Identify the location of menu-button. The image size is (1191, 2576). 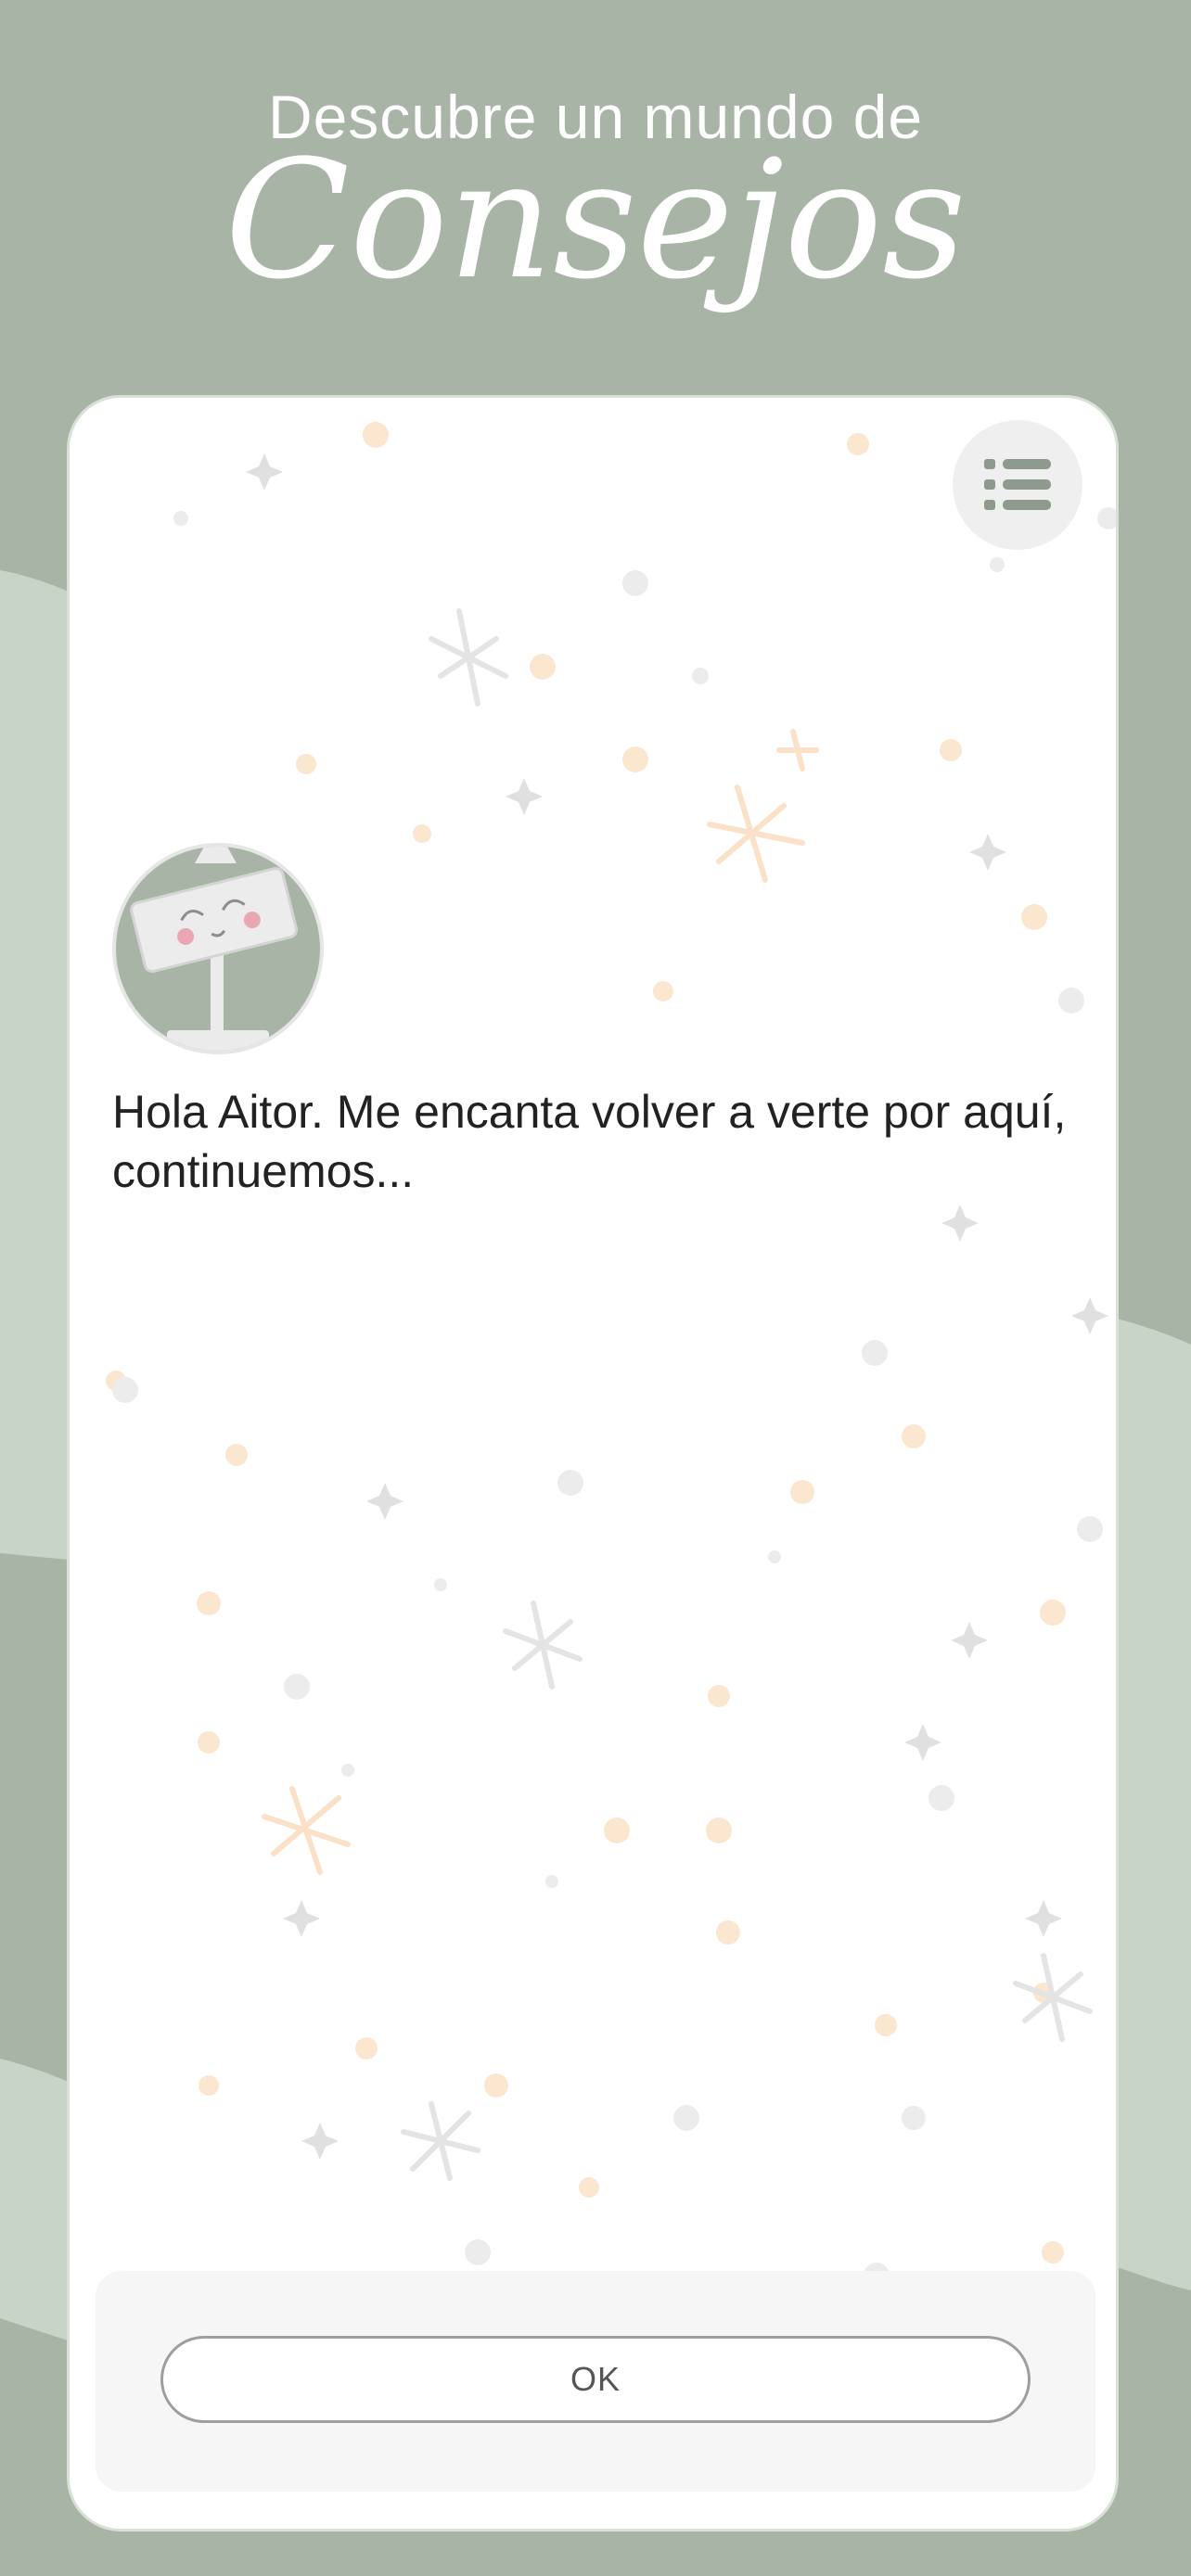
(1018, 485).